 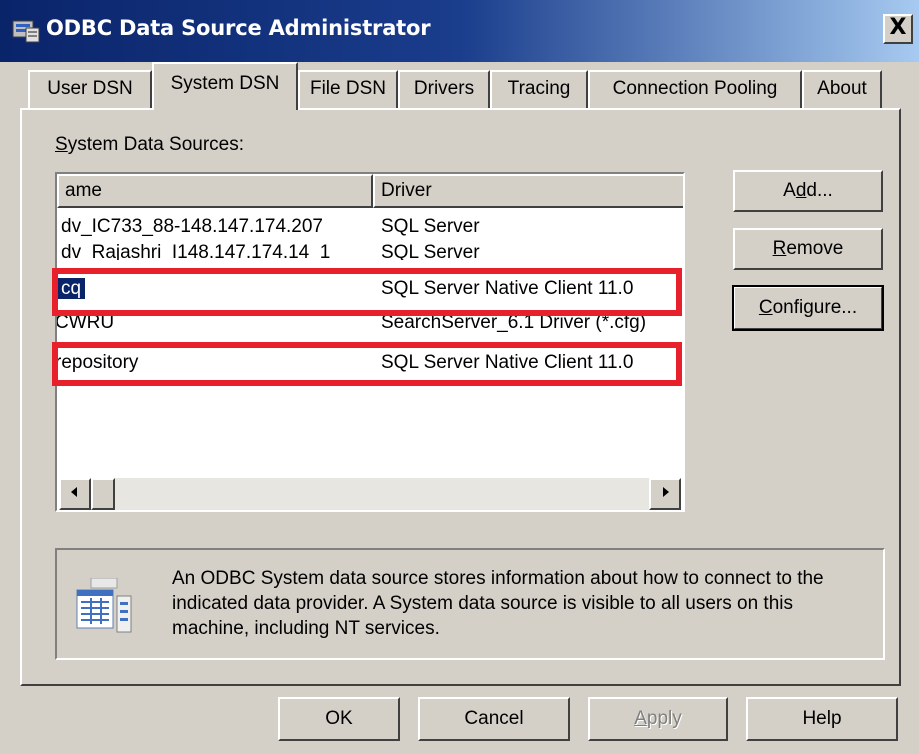 What do you see at coordinates (348, 89) in the screenshot?
I see `tab-file-dsn: File DSN` at bounding box center [348, 89].